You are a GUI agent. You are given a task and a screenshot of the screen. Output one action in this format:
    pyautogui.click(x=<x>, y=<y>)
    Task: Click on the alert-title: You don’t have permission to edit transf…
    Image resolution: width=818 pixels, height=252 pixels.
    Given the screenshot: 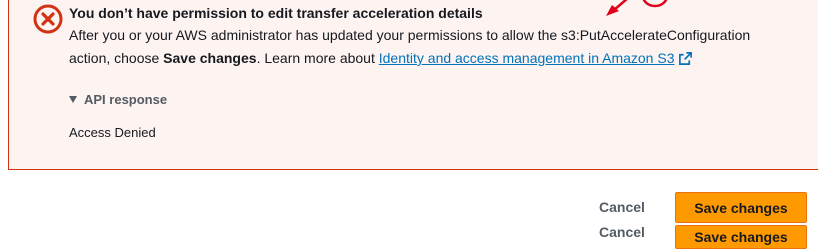 What is the action you would take?
    pyautogui.click(x=276, y=13)
    